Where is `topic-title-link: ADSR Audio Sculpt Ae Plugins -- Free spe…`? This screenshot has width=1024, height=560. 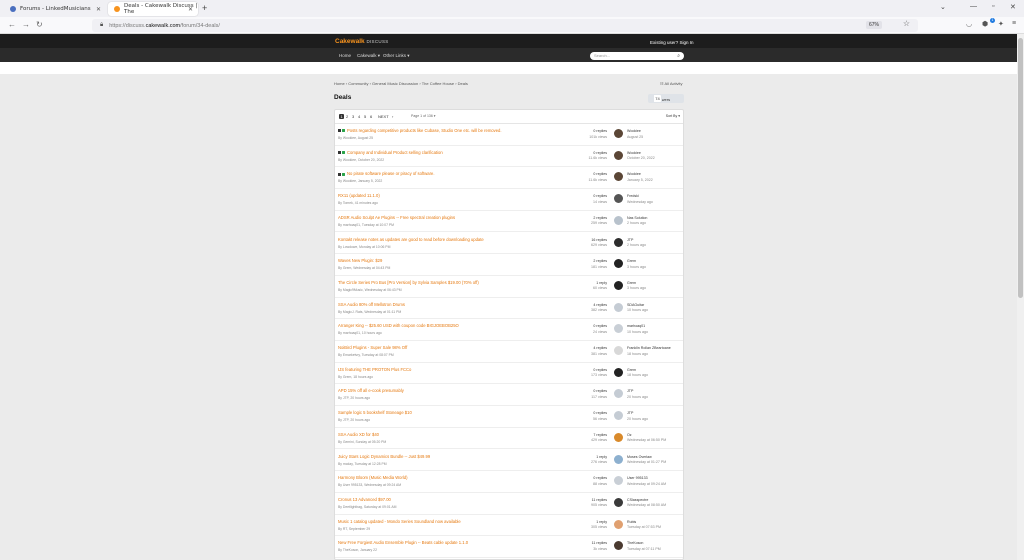
topic-title-link: ADSR Audio Sculpt Ae Plugins -- Free spe… is located at coordinates (396, 217).